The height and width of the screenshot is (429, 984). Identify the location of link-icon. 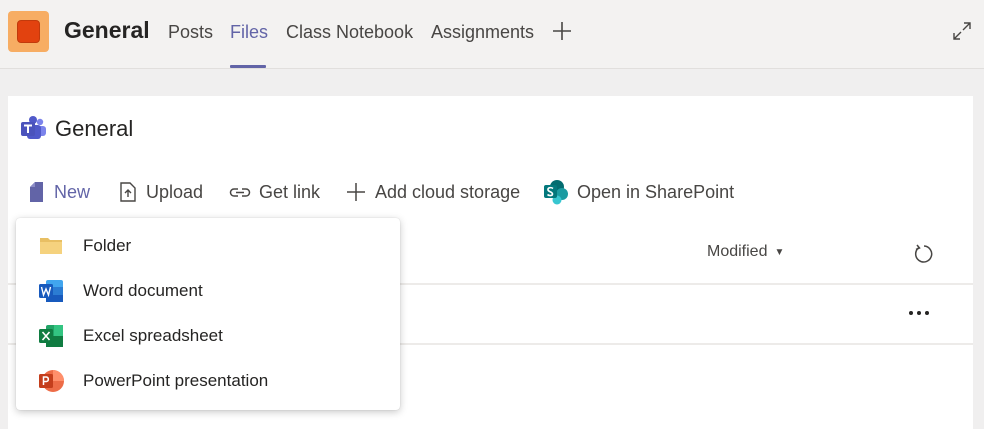
(240, 192).